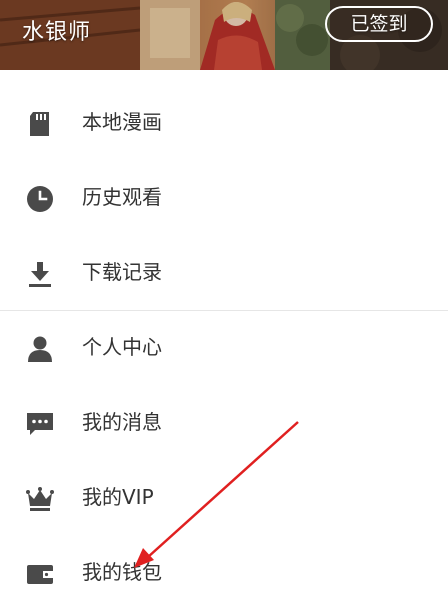 This screenshot has width=448, height=601. What do you see at coordinates (122, 272) in the screenshot?
I see `menu-item-label: 下载记录` at bounding box center [122, 272].